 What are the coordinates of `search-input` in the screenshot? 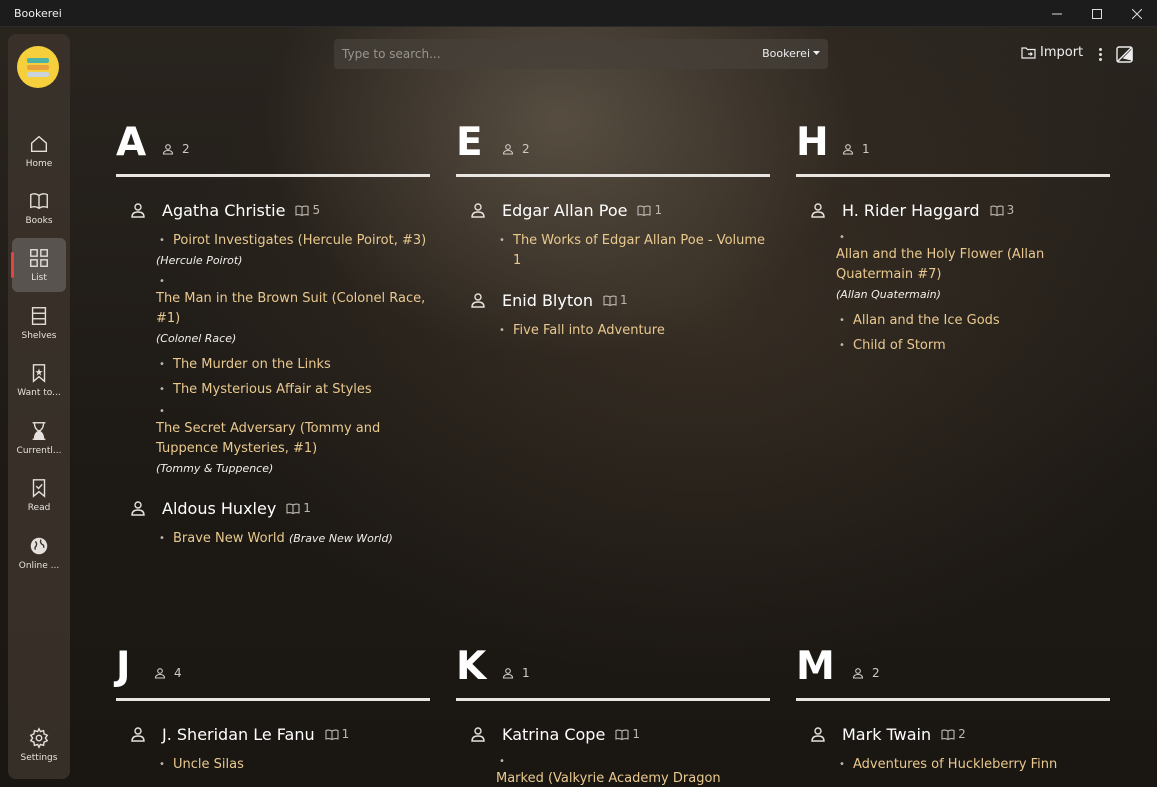 It's located at (492, 54).